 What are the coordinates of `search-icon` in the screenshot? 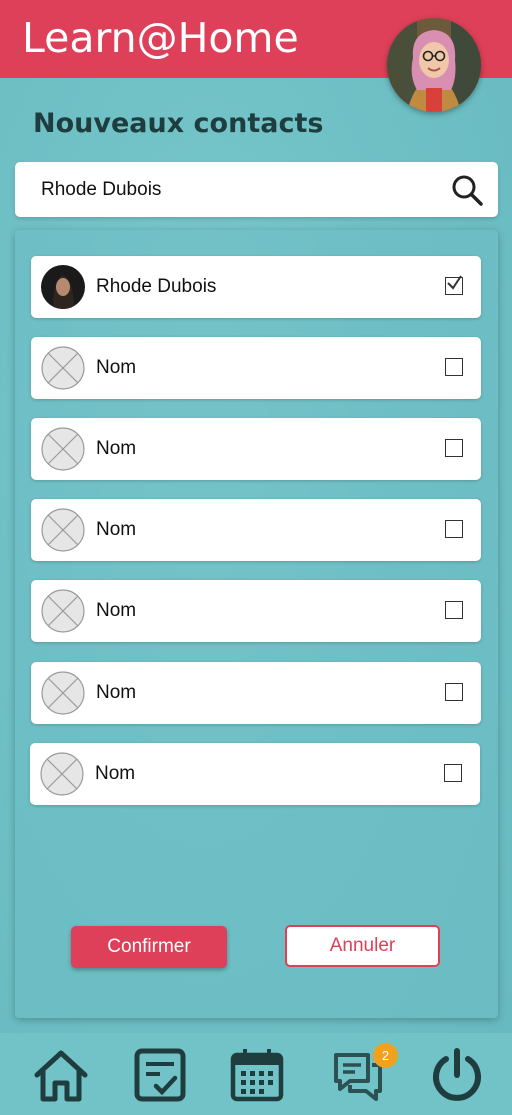 It's located at (467, 190).